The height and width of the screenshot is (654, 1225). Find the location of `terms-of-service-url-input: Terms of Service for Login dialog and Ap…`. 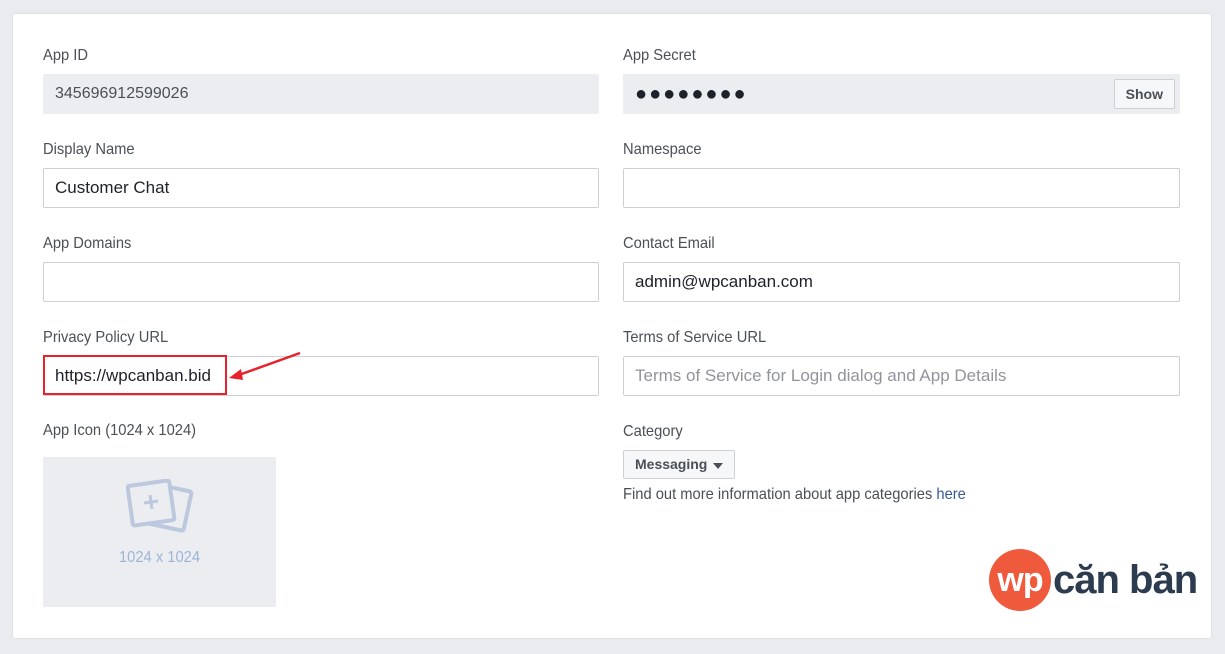

terms-of-service-url-input: Terms of Service for Login dialog and Ap… is located at coordinates (901, 376).